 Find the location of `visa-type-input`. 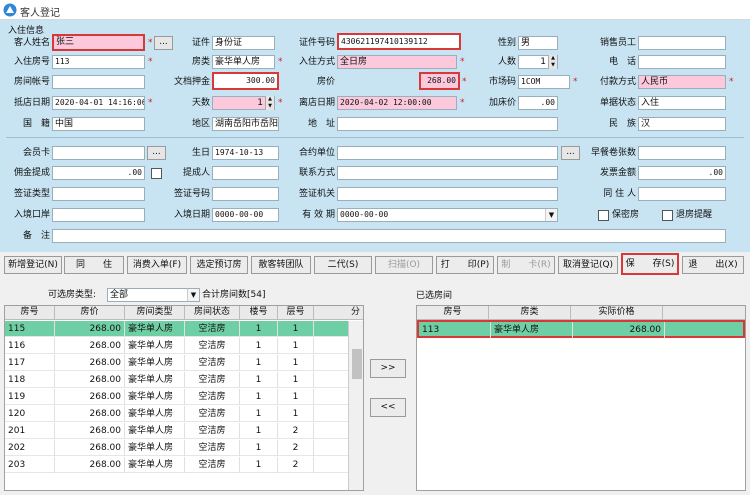

visa-type-input is located at coordinates (98, 194).